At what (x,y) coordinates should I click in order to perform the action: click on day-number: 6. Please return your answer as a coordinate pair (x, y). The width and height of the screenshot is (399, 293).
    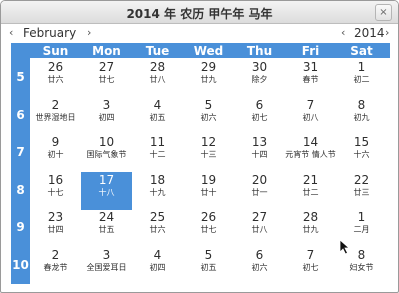
    Looking at the image, I should click on (259, 255).